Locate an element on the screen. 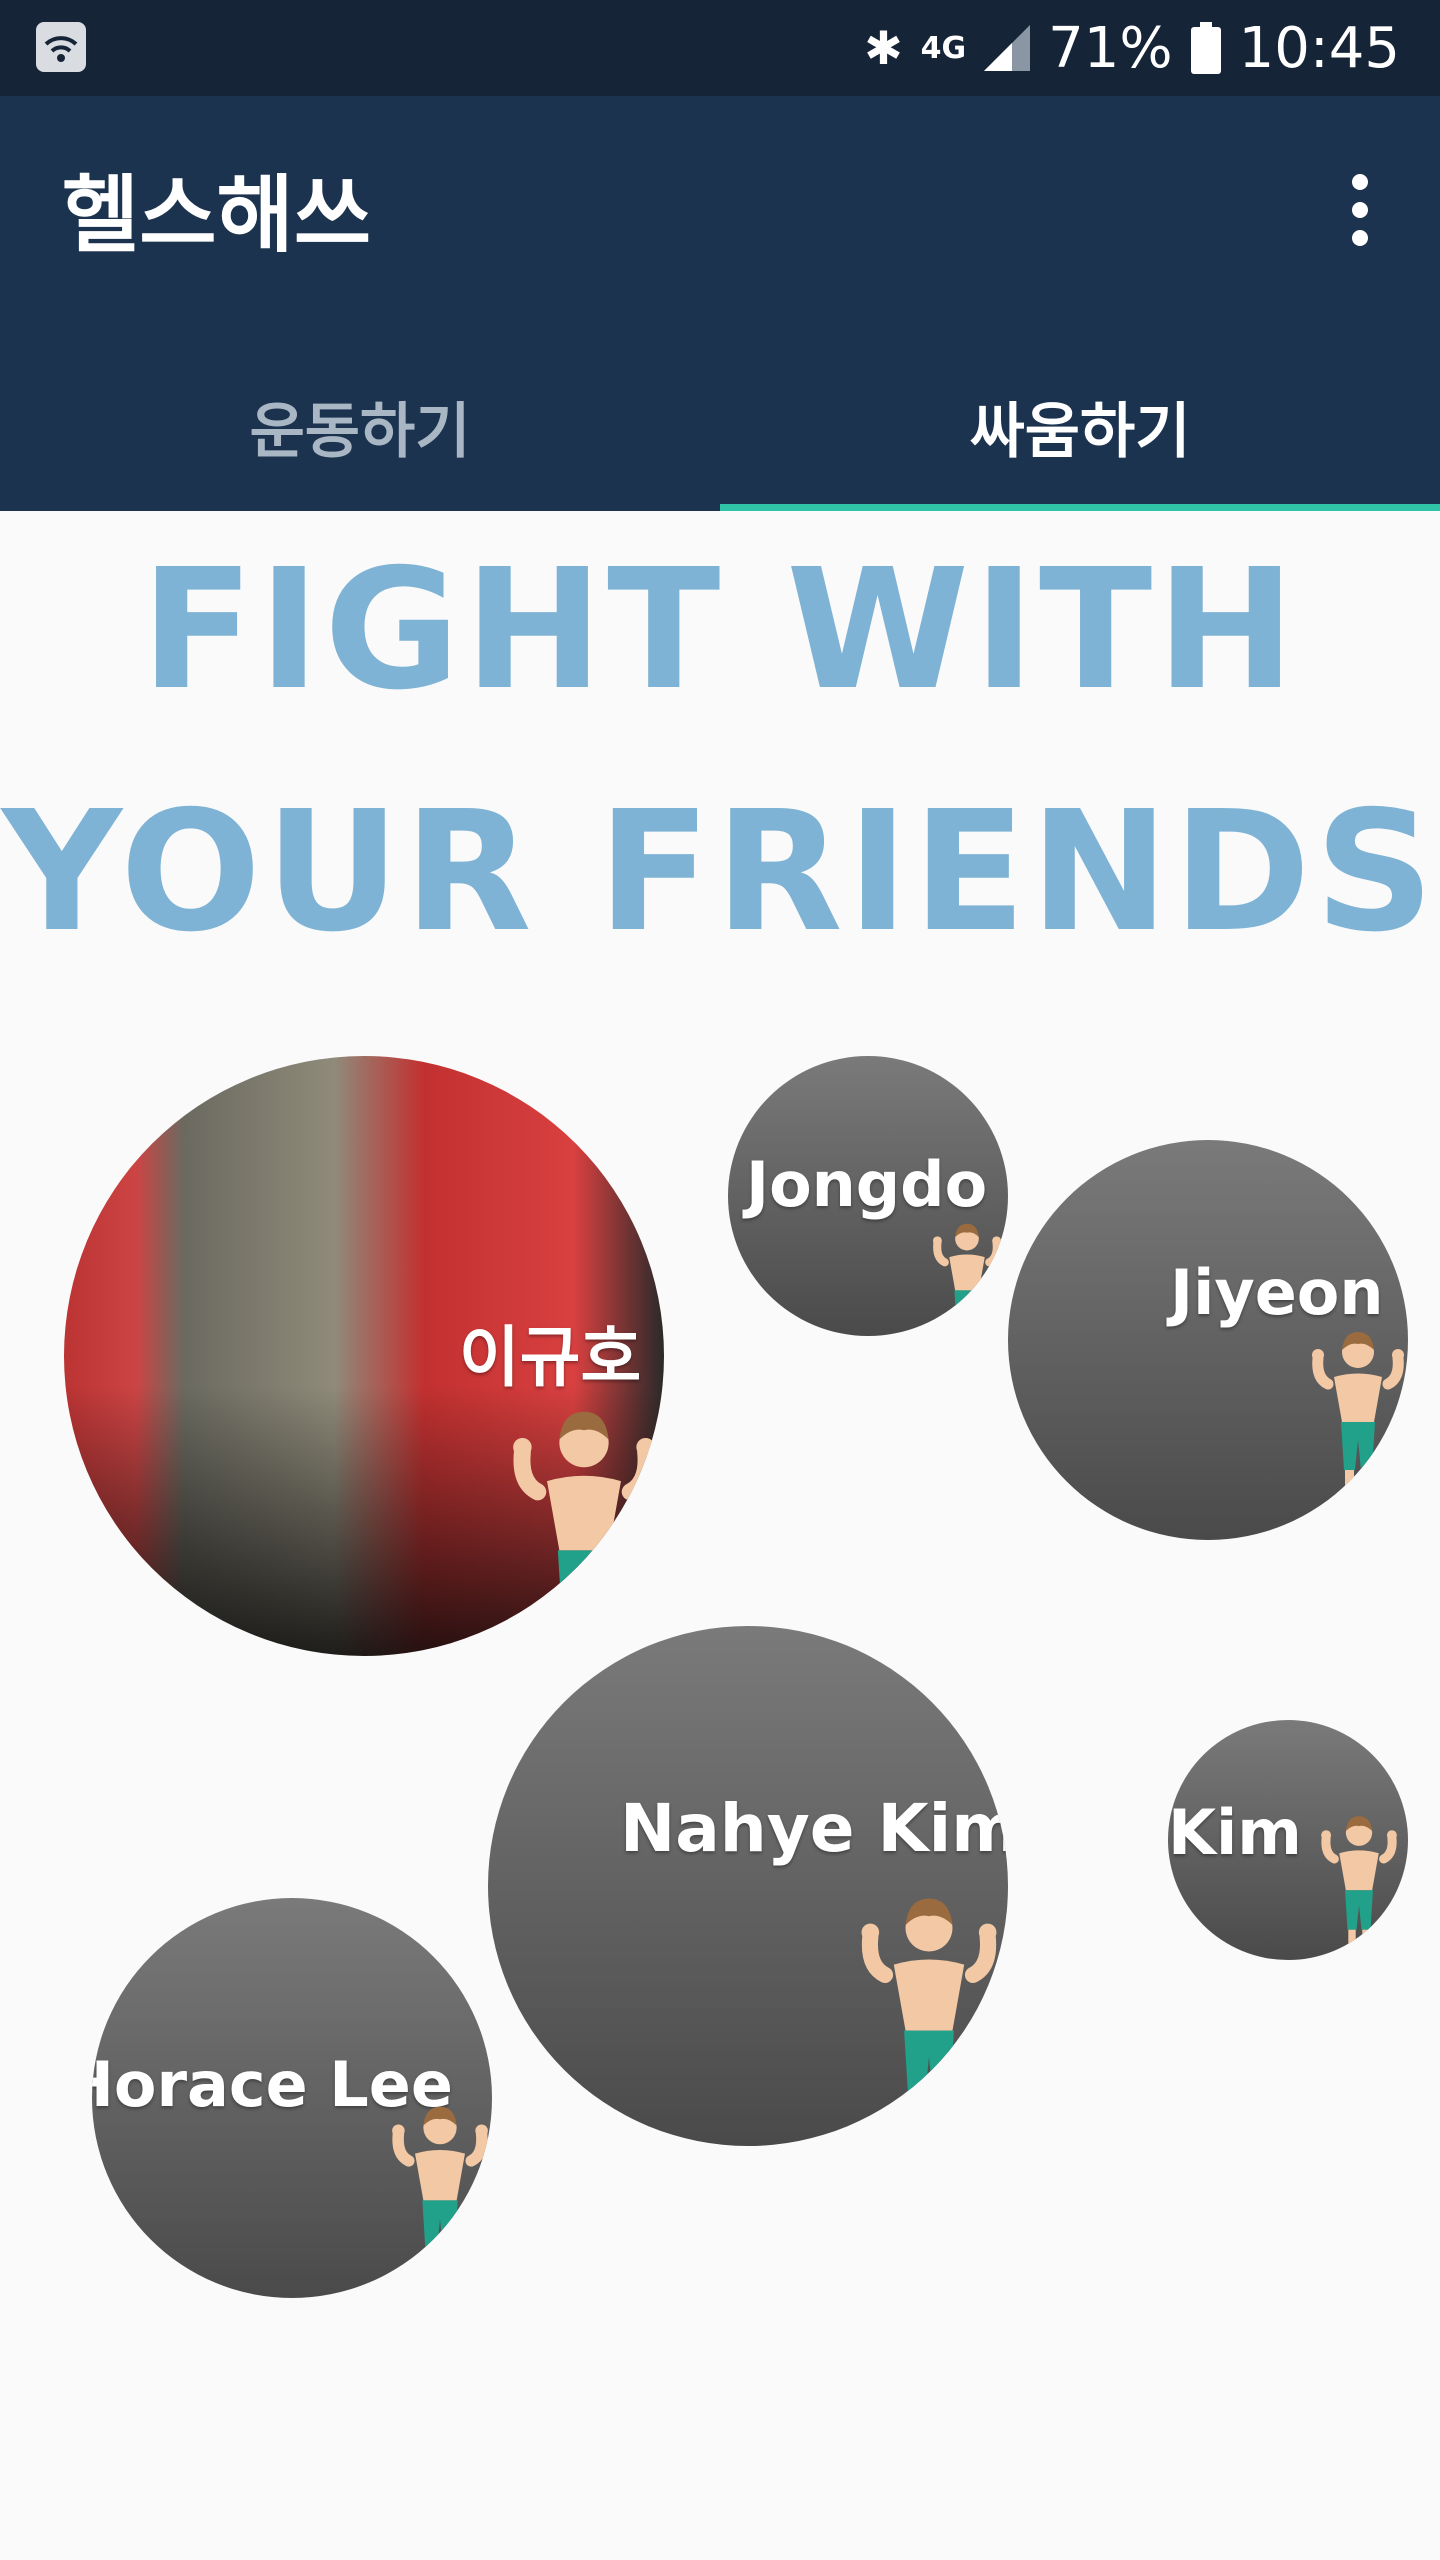 The image size is (1440, 2560). friend-name: Nahye Kim is located at coordinates (814, 1828).